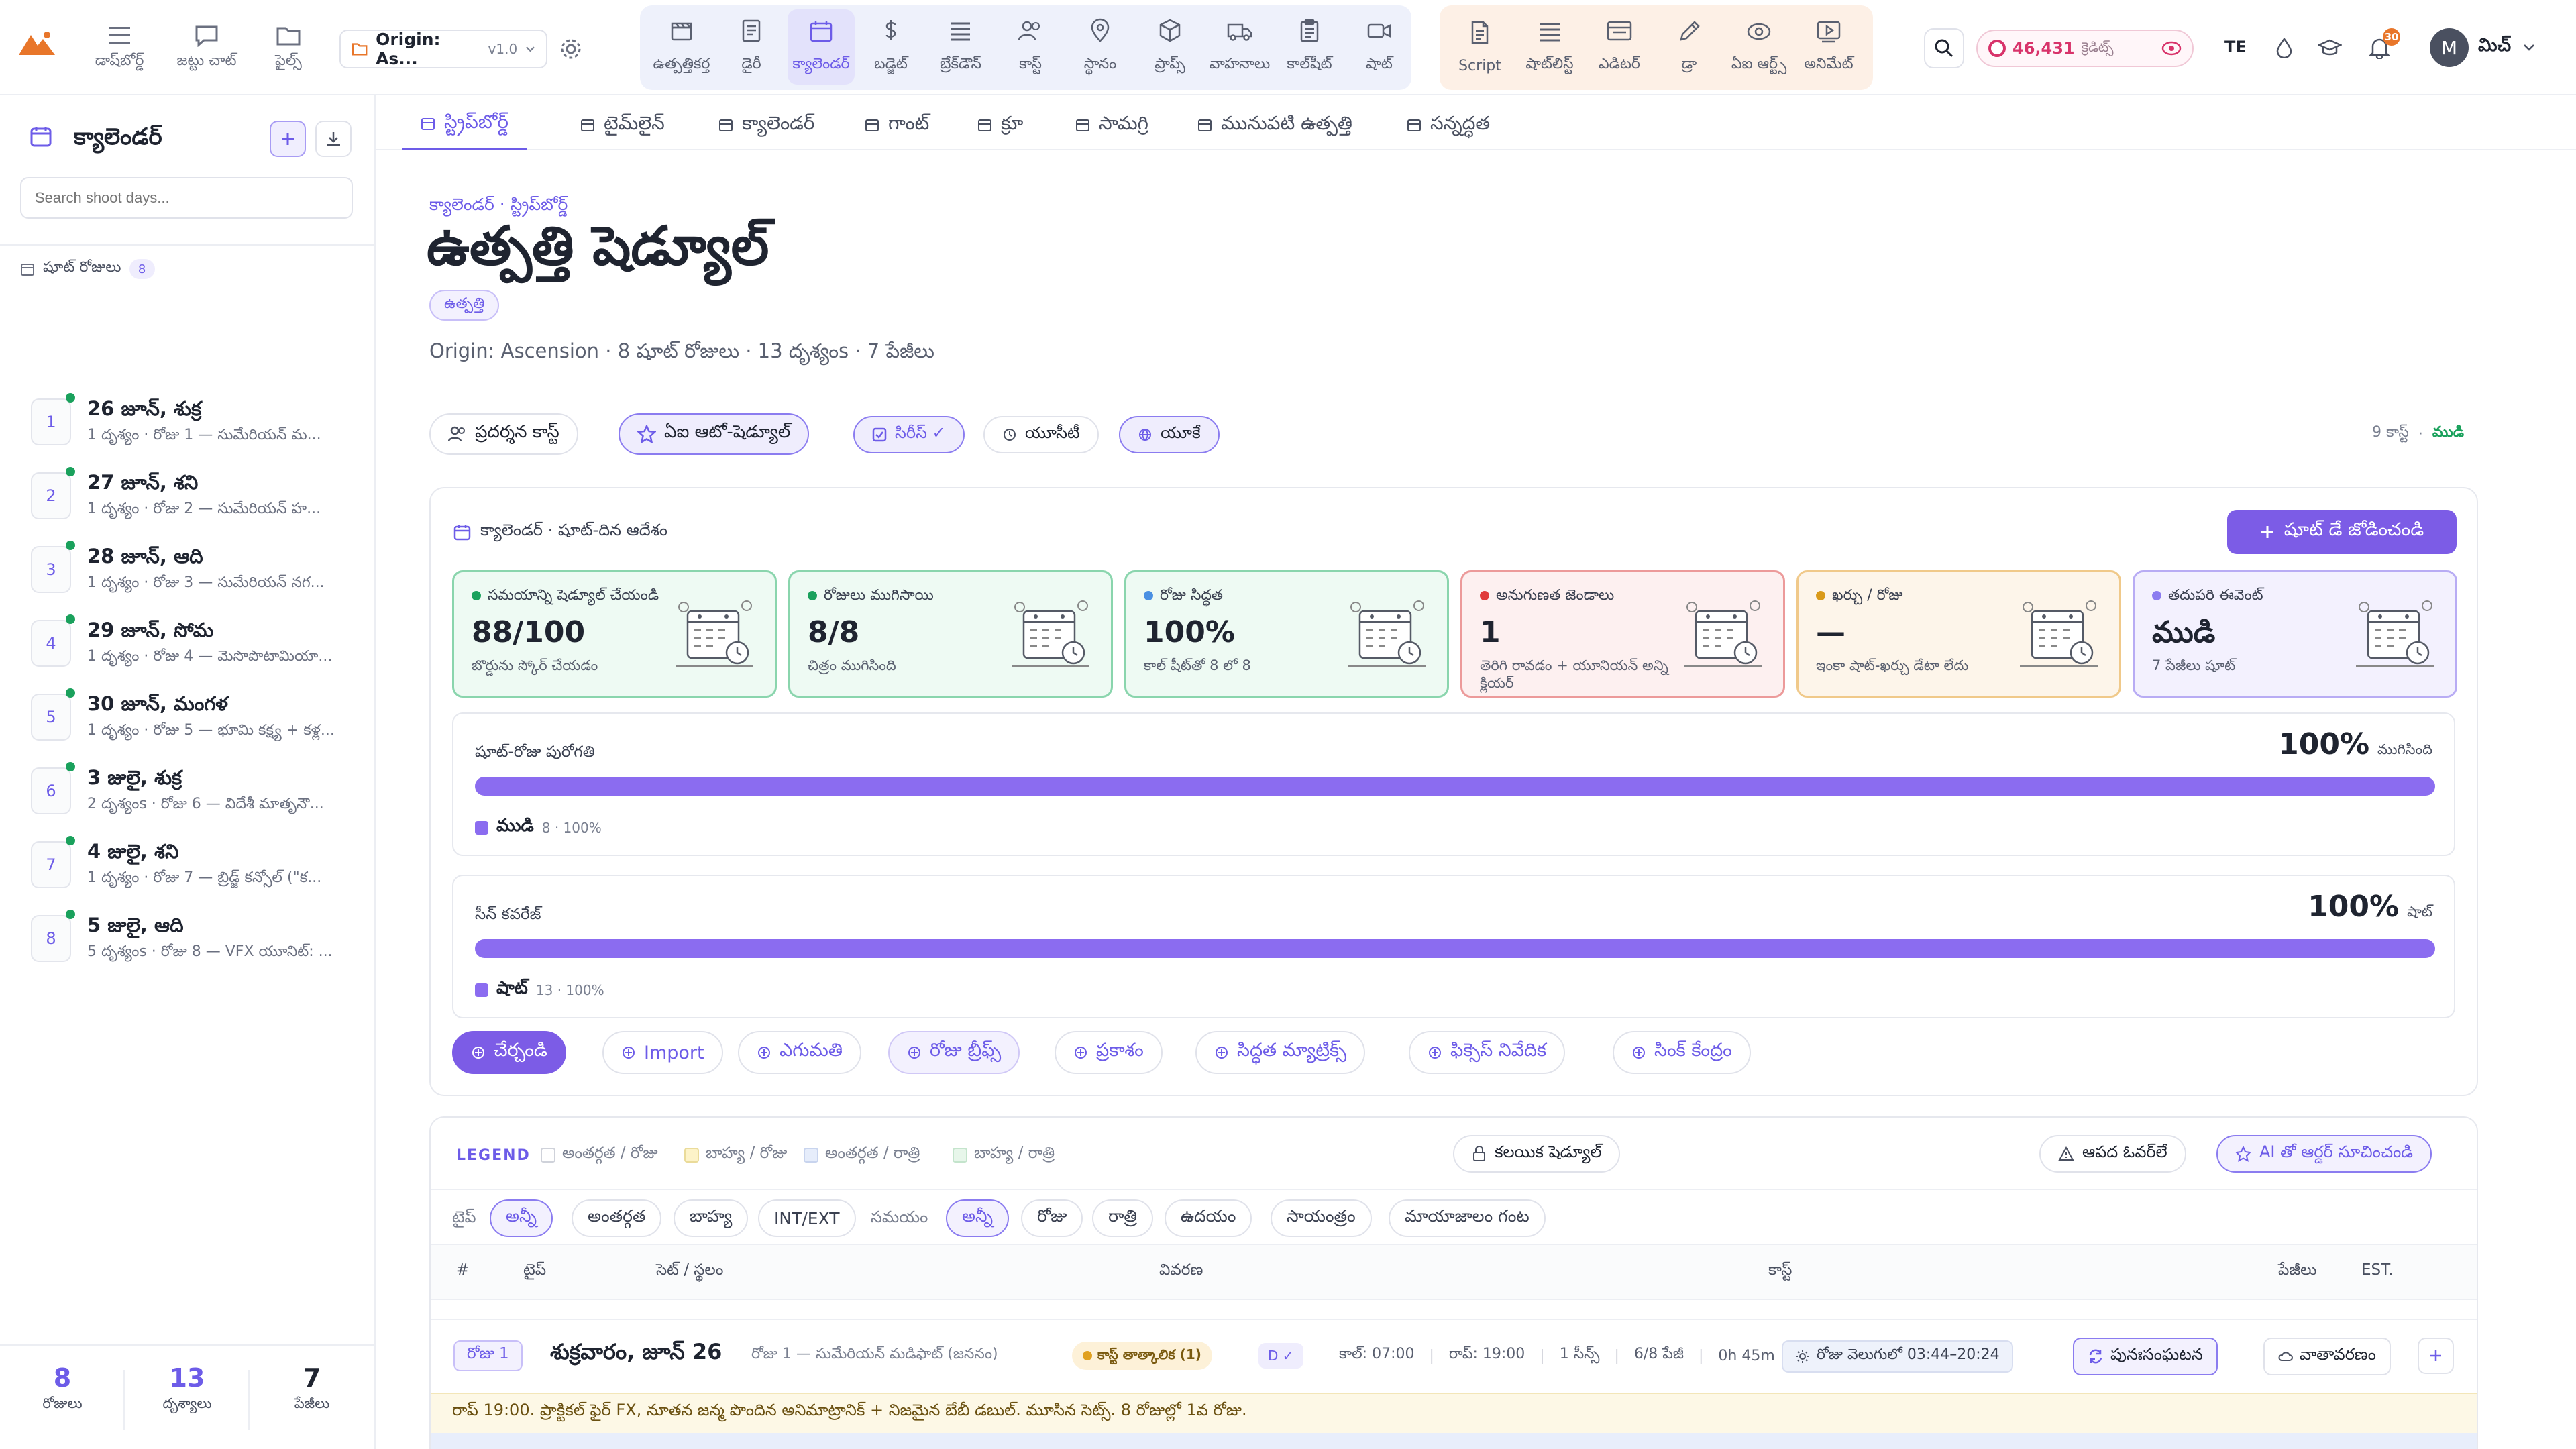  I want to click on theme-button, so click(2284, 47).